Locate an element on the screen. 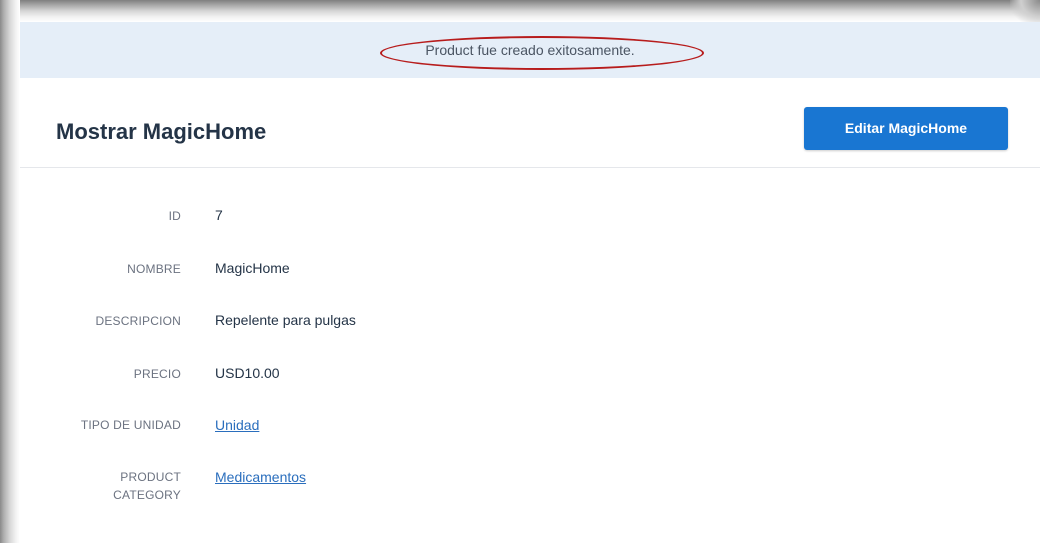 Image resolution: width=1040 pixels, height=543 pixels. detail-label-id: ID is located at coordinates (174, 216).